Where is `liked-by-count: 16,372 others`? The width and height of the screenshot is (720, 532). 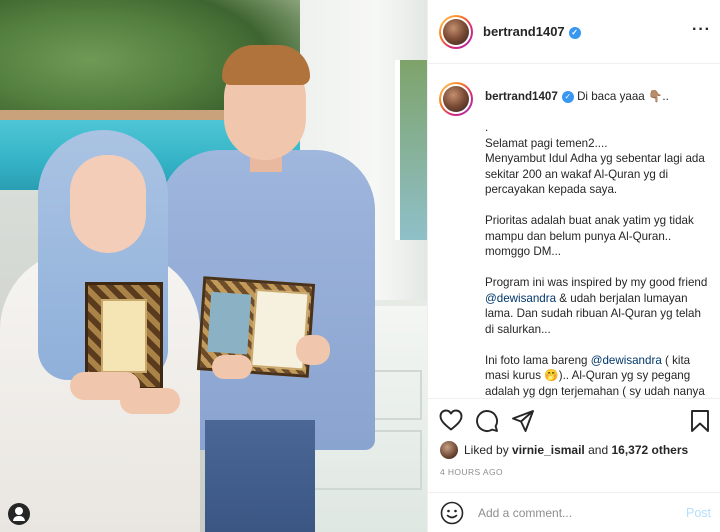 liked-by-count: 16,372 others is located at coordinates (649, 450).